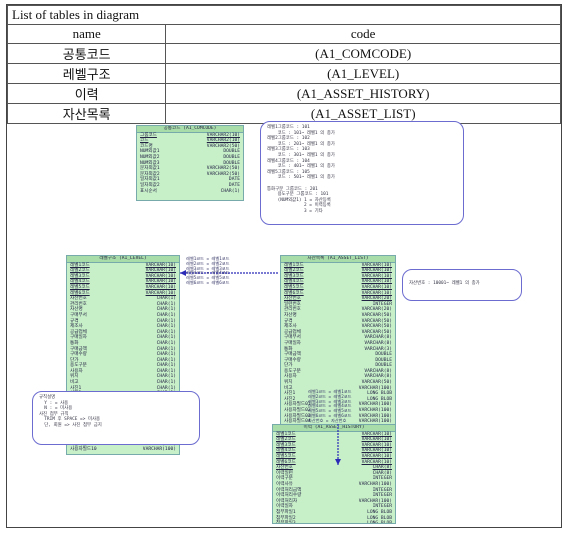  I want to click on table-row: 이력 (A1_ASSET_HISTORY), so click(283, 93).